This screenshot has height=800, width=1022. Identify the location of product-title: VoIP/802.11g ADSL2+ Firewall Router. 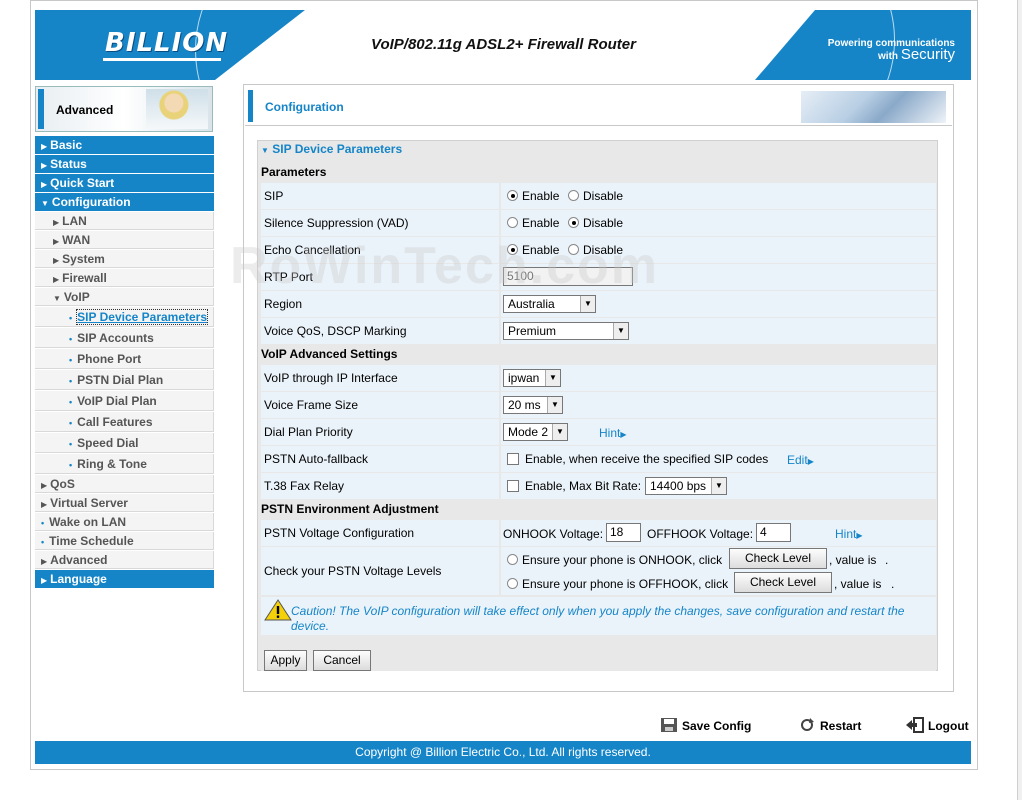
(503, 44).